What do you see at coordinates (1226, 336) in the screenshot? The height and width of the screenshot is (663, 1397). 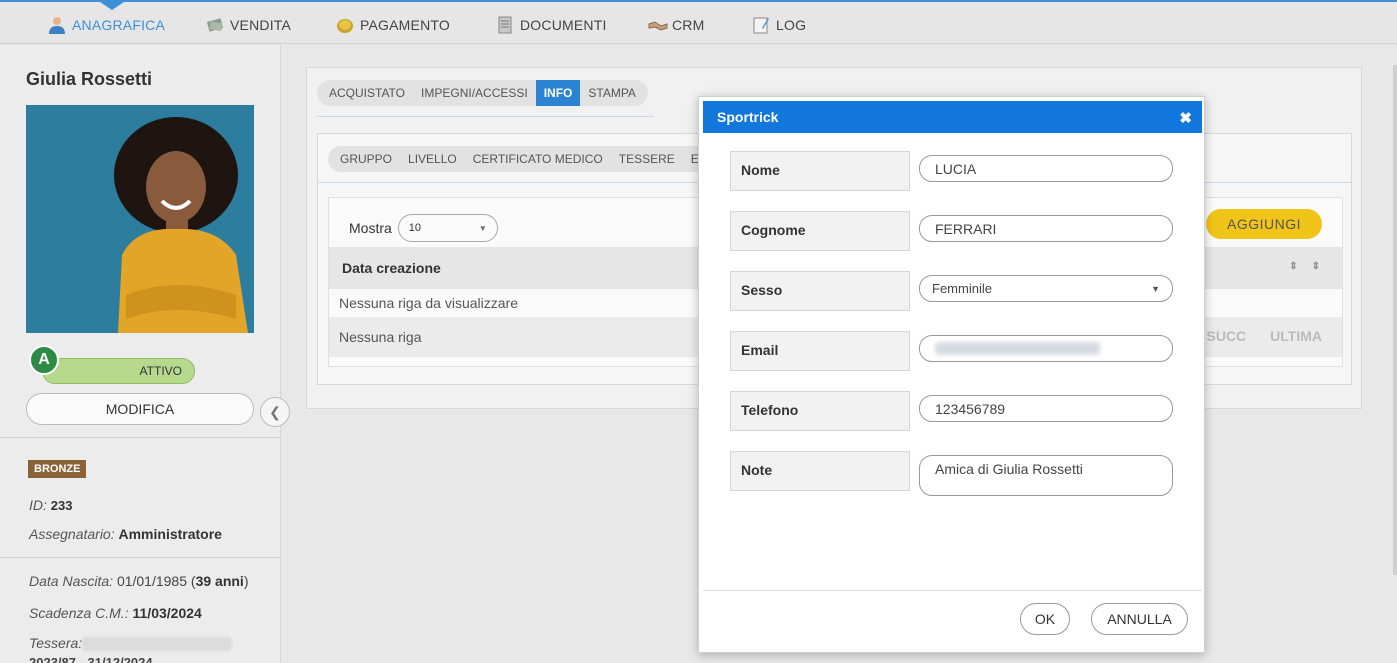 I see `pager-next-button: SUCC` at bounding box center [1226, 336].